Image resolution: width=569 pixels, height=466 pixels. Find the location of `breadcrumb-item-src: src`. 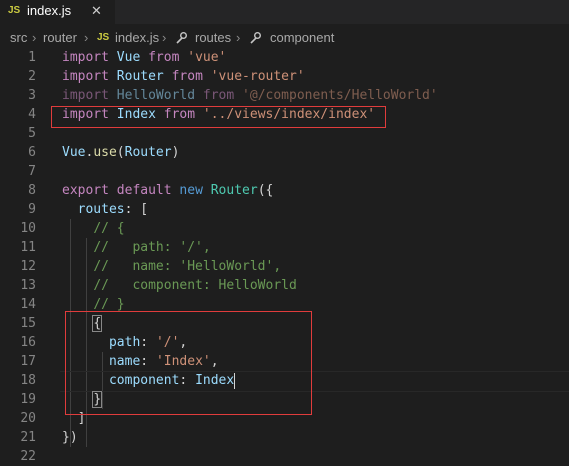

breadcrumb-item-src: src is located at coordinates (18, 37).